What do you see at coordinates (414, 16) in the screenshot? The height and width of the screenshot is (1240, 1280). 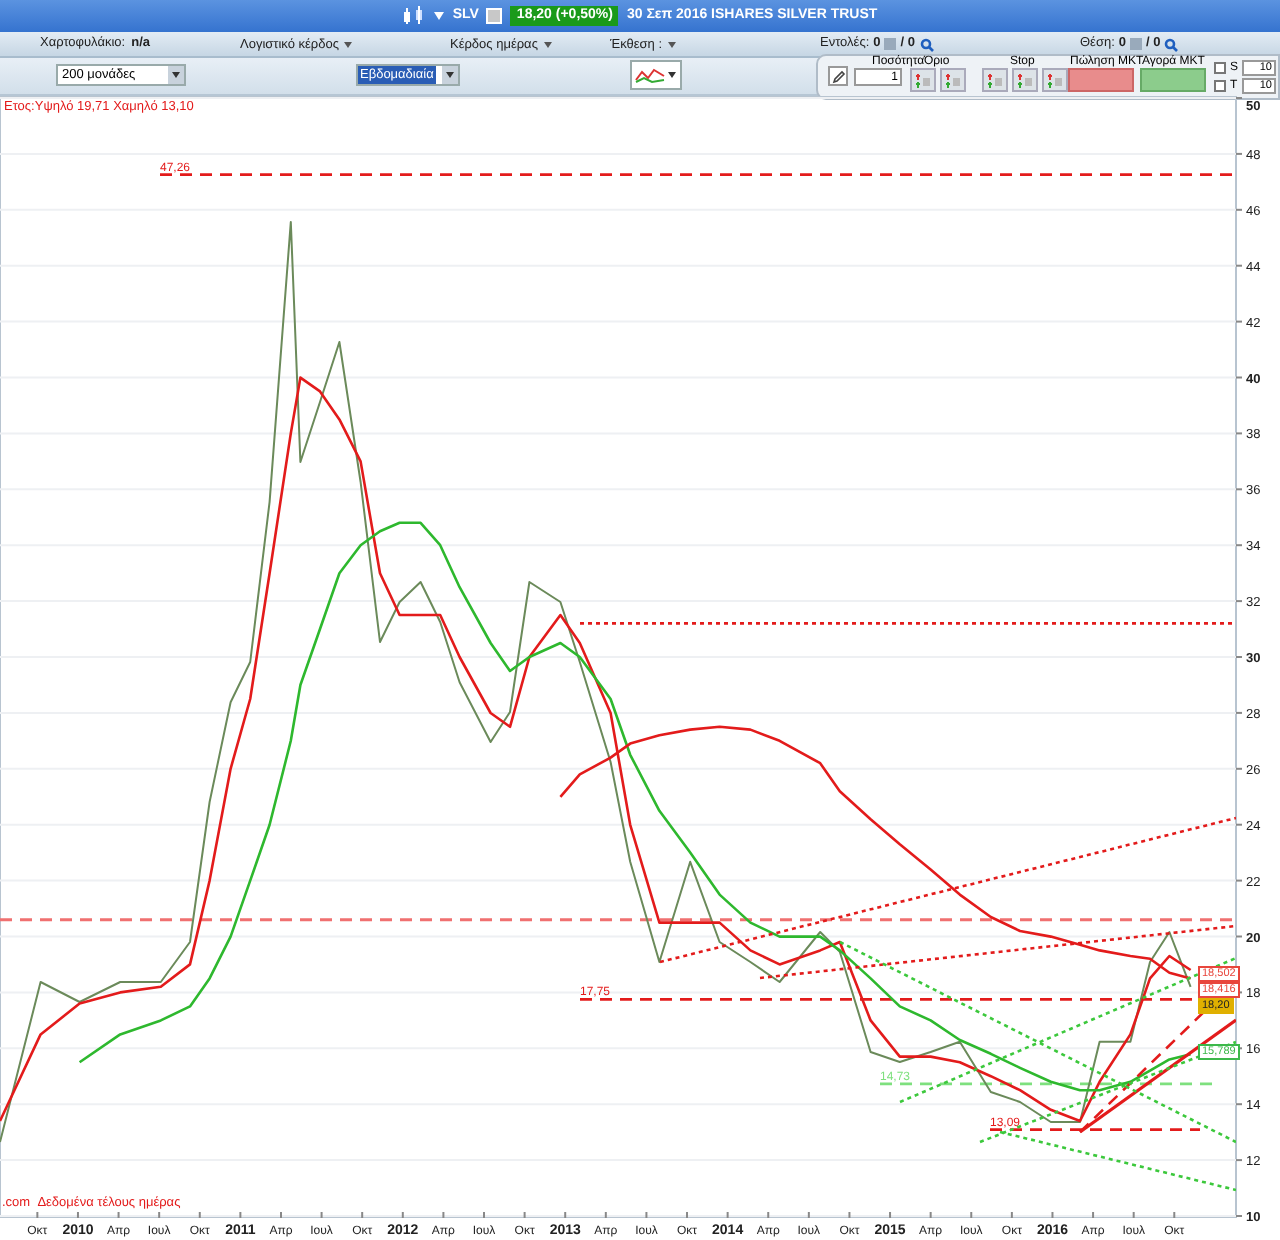 I see `candlestick-icon` at bounding box center [414, 16].